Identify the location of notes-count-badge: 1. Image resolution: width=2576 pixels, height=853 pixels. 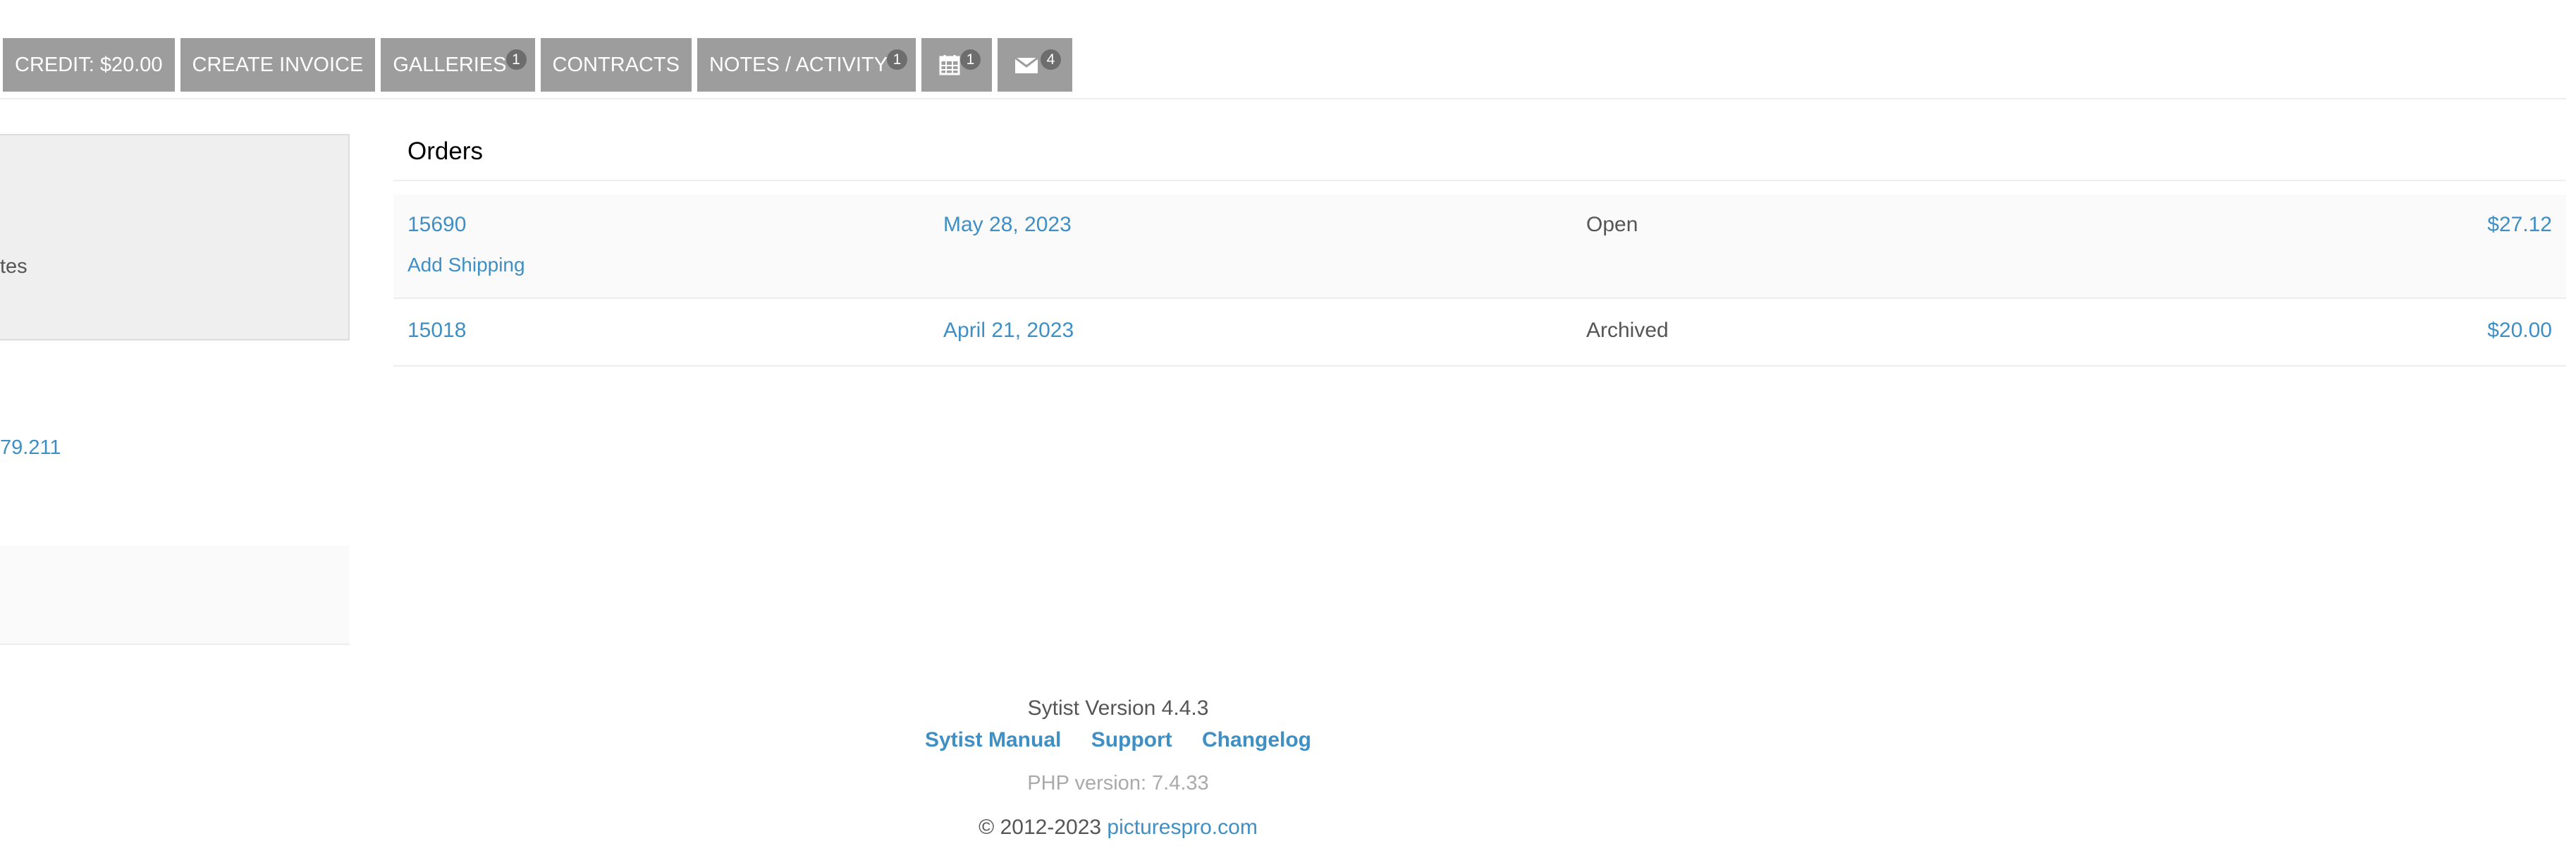
(896, 59).